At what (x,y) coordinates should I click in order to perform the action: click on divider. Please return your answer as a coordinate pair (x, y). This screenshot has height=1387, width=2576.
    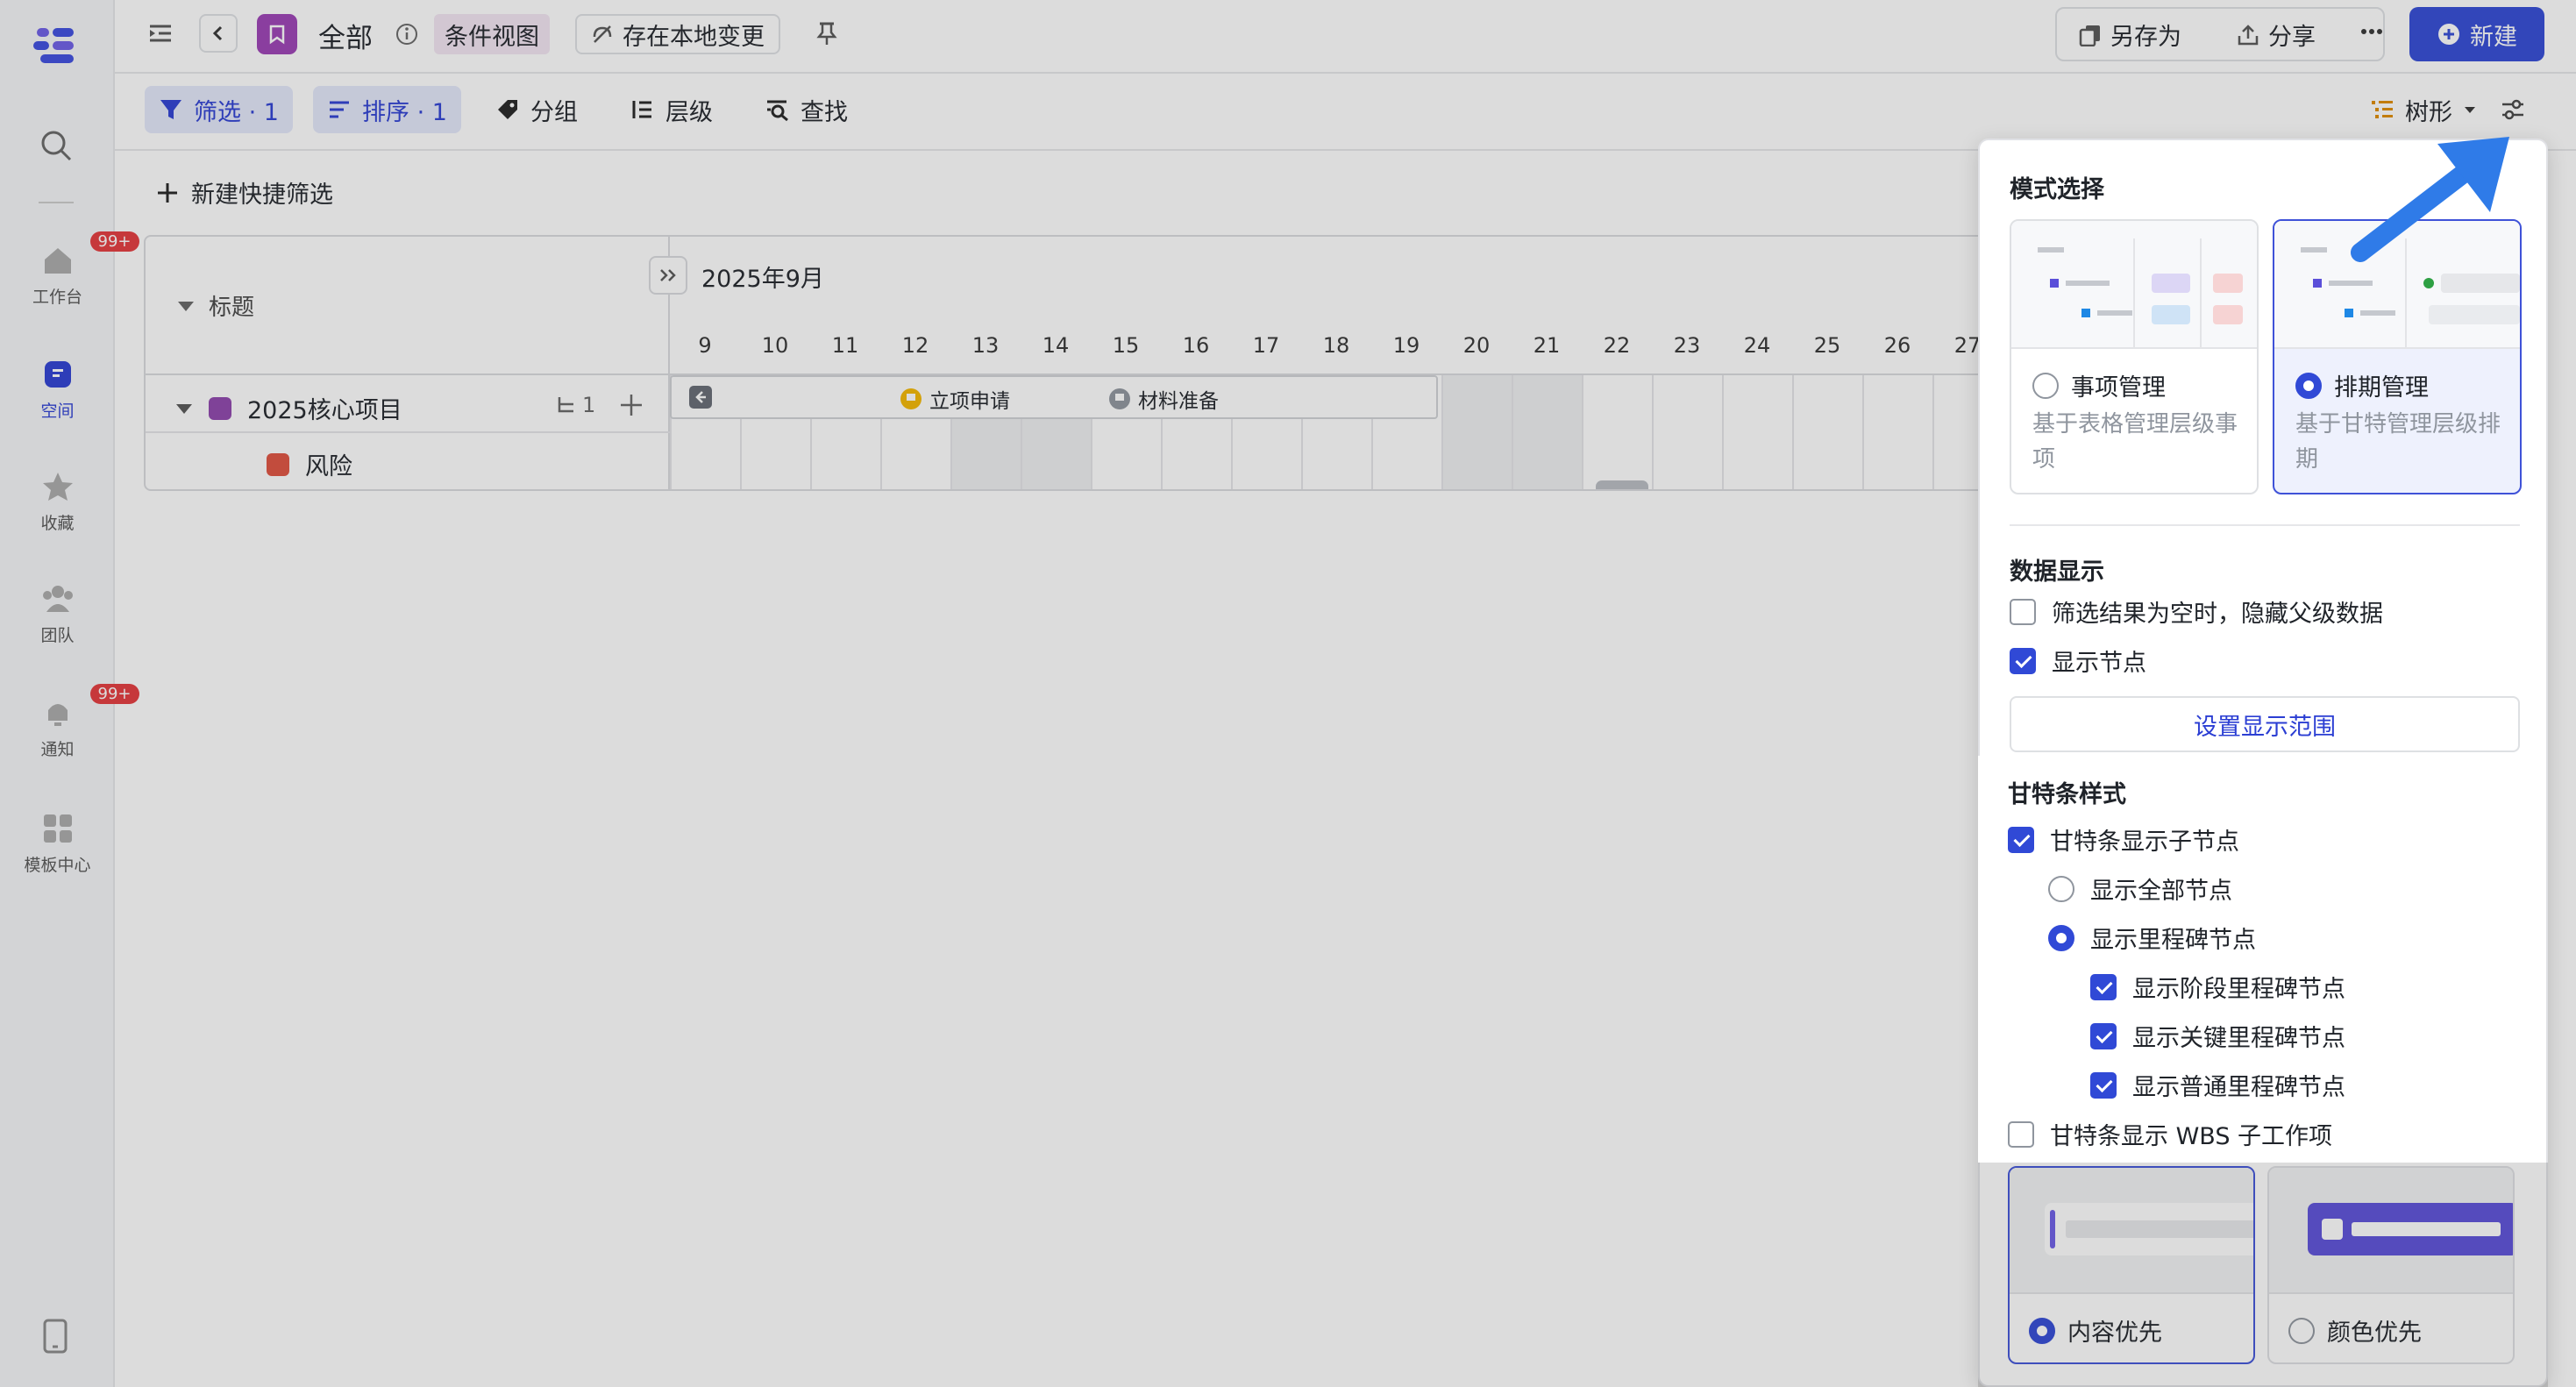
    Looking at the image, I should click on (2265, 525).